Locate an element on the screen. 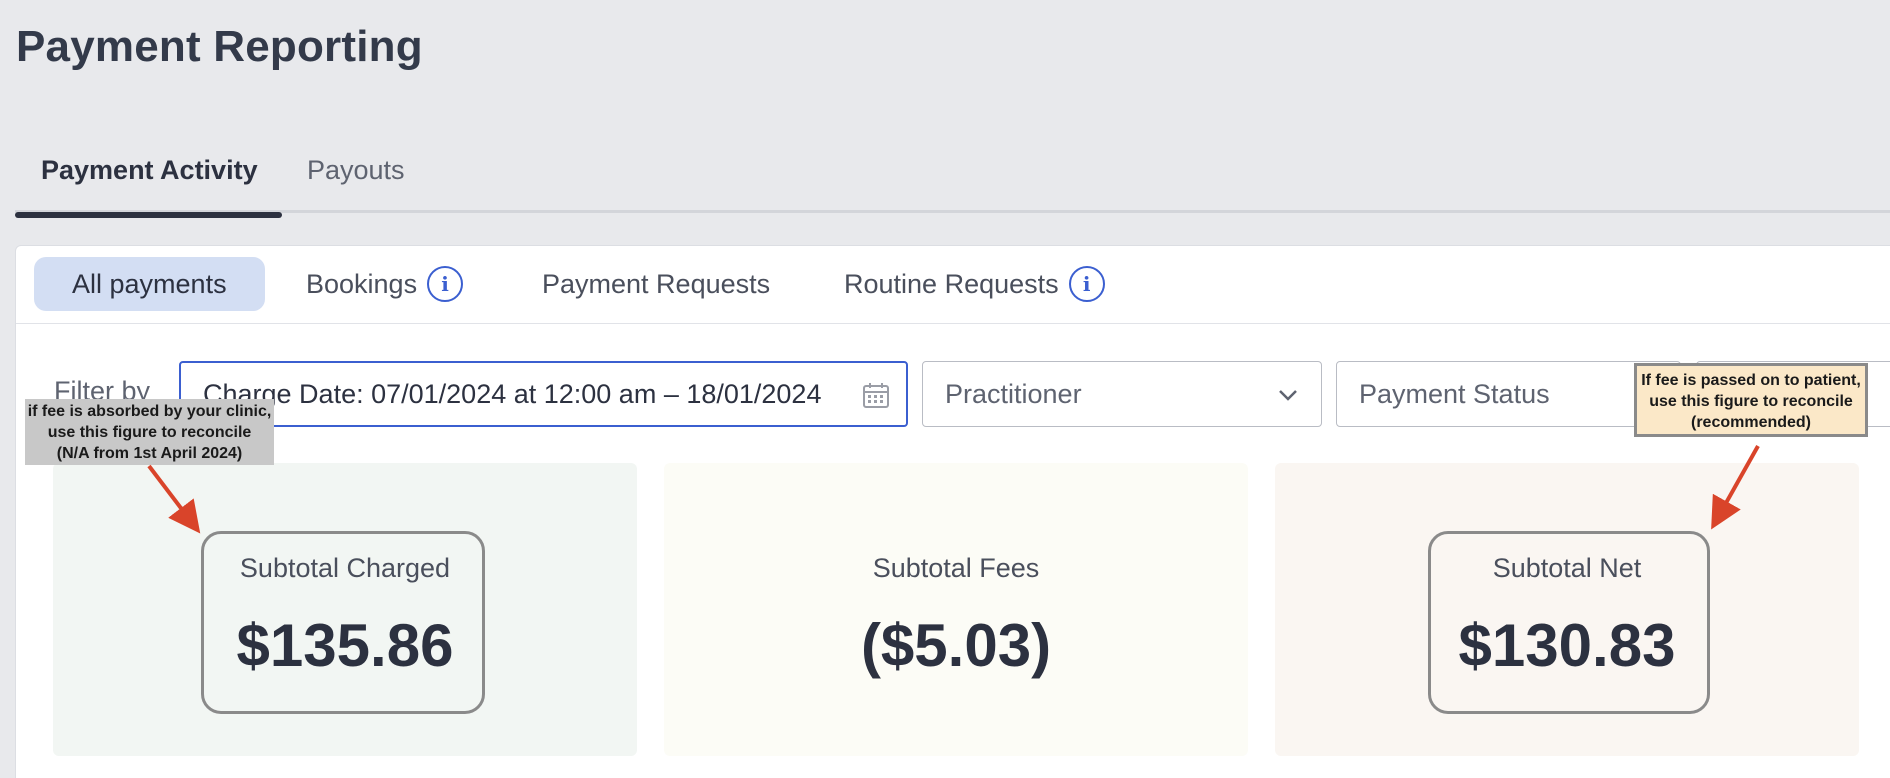  arrow-to-subtotal-charged is located at coordinates (174, 499).